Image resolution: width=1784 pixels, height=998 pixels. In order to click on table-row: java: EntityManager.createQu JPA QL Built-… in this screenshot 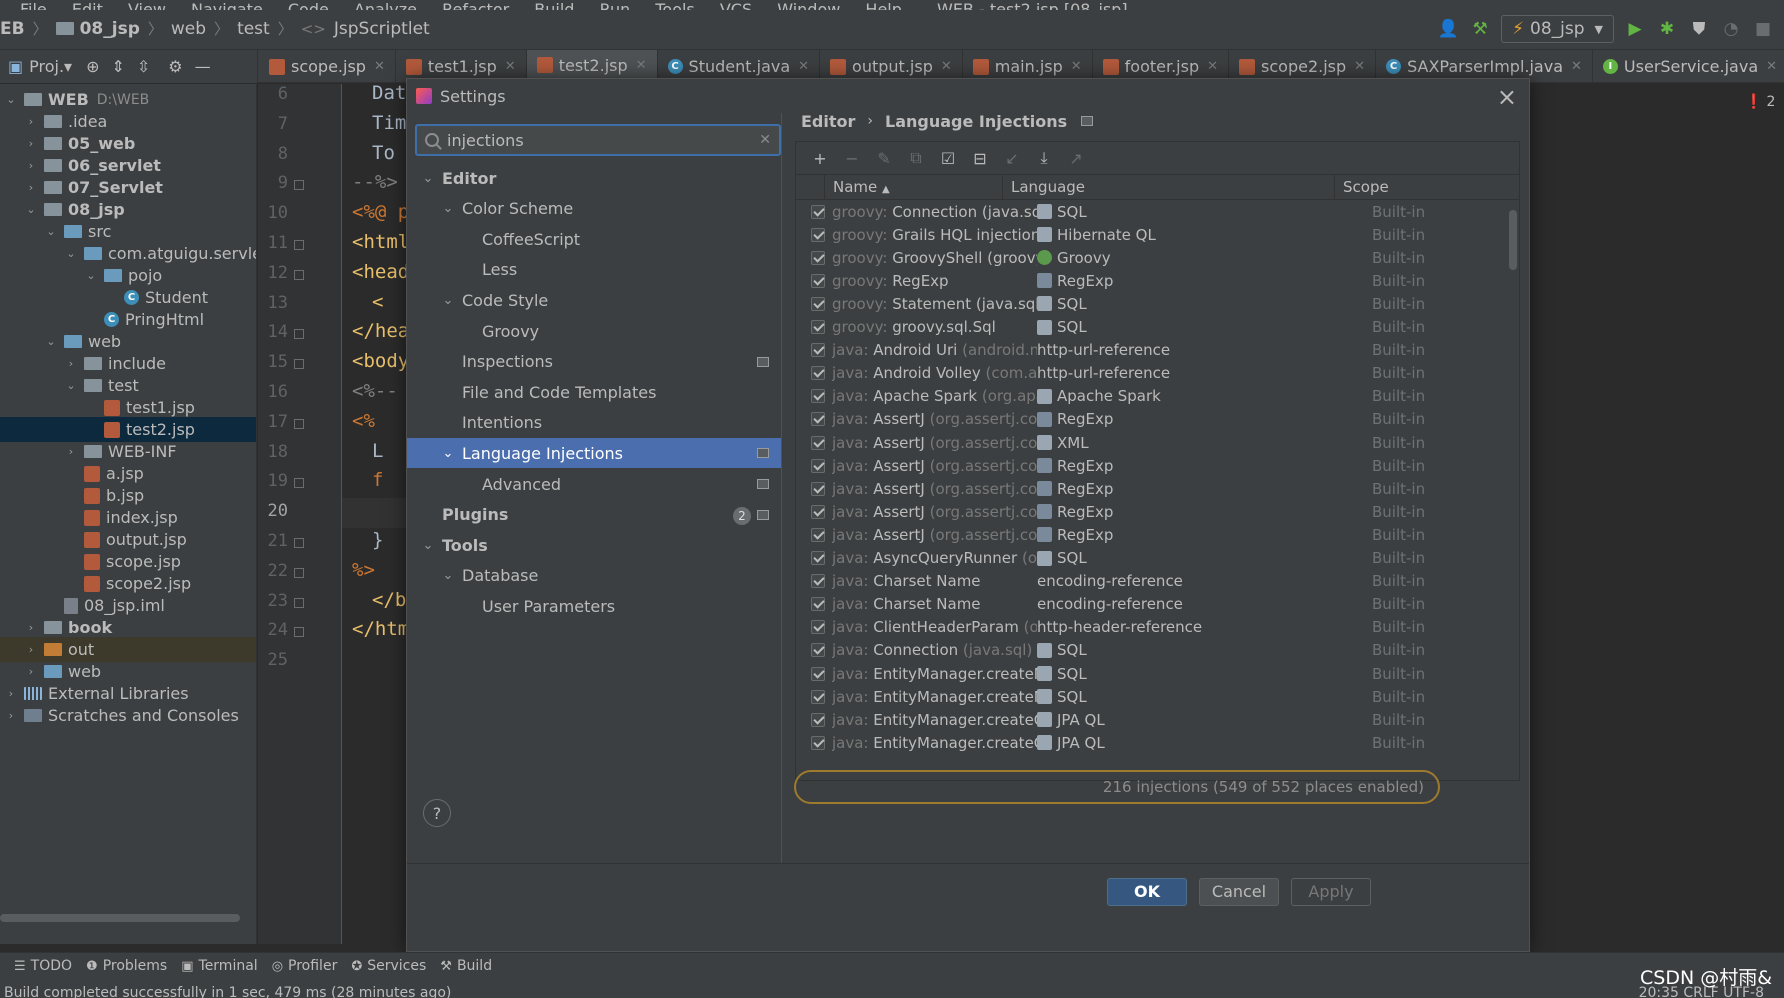, I will do `click(1152, 742)`.